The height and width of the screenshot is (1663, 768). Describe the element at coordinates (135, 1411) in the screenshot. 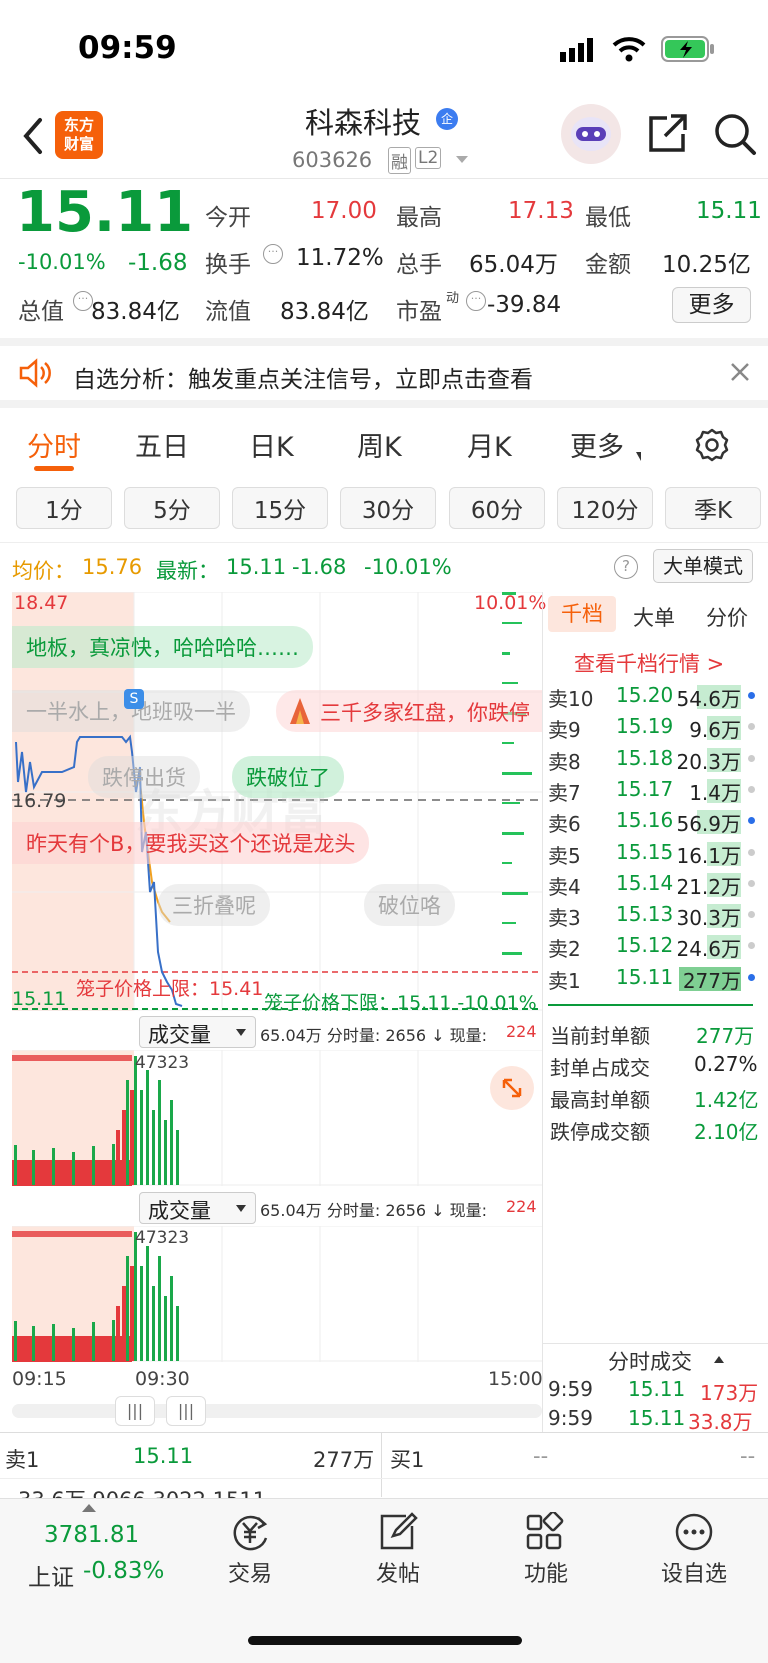

I see `range-handle-left: |||` at that location.